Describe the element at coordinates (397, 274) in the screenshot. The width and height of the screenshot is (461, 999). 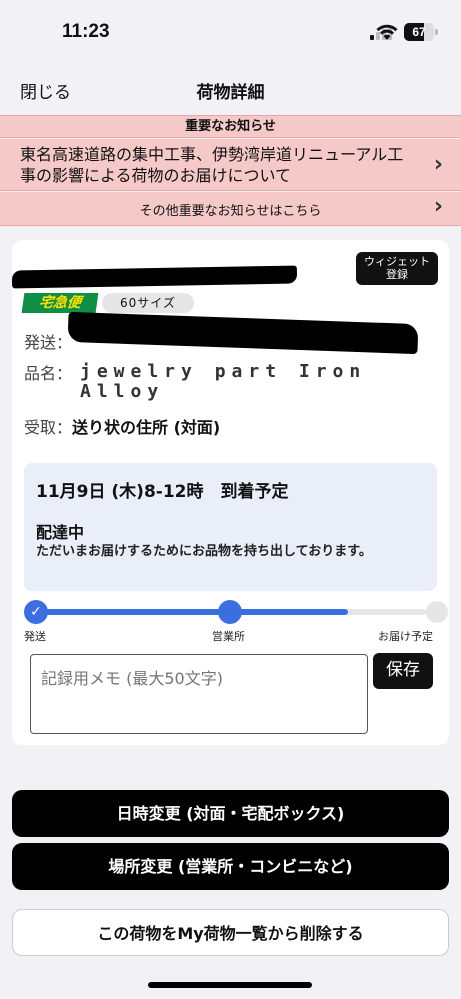
I see `widget-label-line2: 登録` at that location.